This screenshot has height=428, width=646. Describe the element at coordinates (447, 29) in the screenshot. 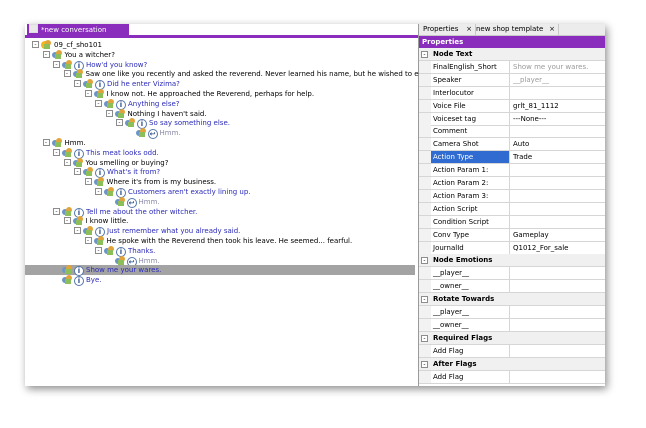

I see `tab-properties: Properties ×` at that location.